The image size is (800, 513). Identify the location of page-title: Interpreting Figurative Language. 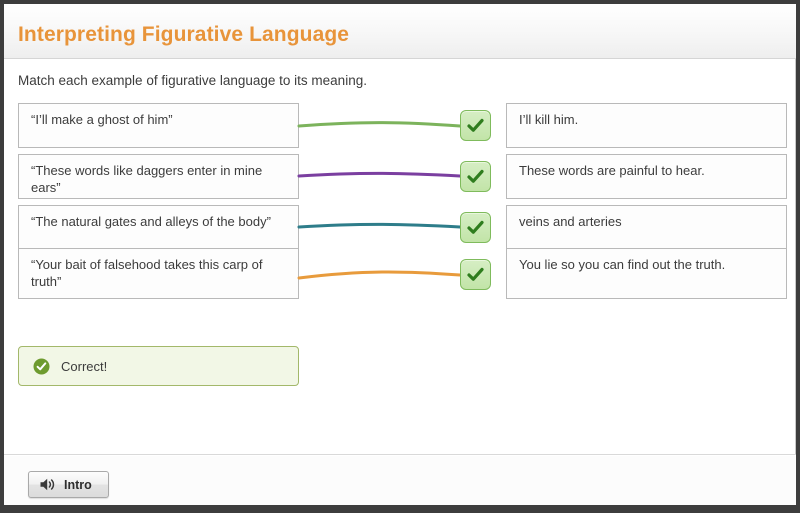
(184, 34).